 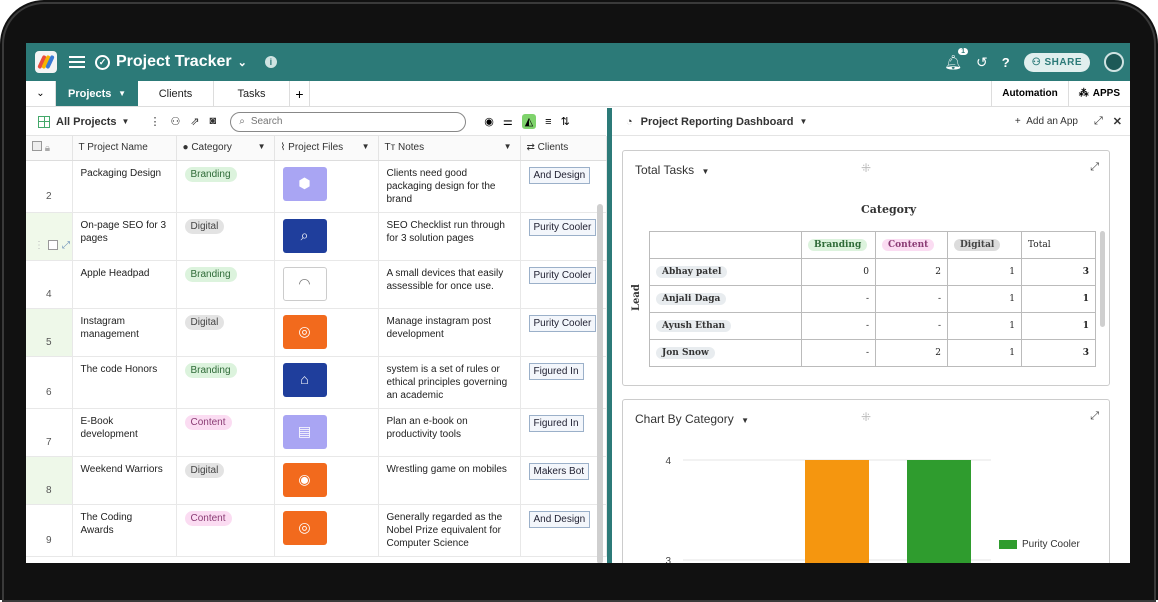 I want to click on client-chip: Purity Cooler, so click(x=562, y=275).